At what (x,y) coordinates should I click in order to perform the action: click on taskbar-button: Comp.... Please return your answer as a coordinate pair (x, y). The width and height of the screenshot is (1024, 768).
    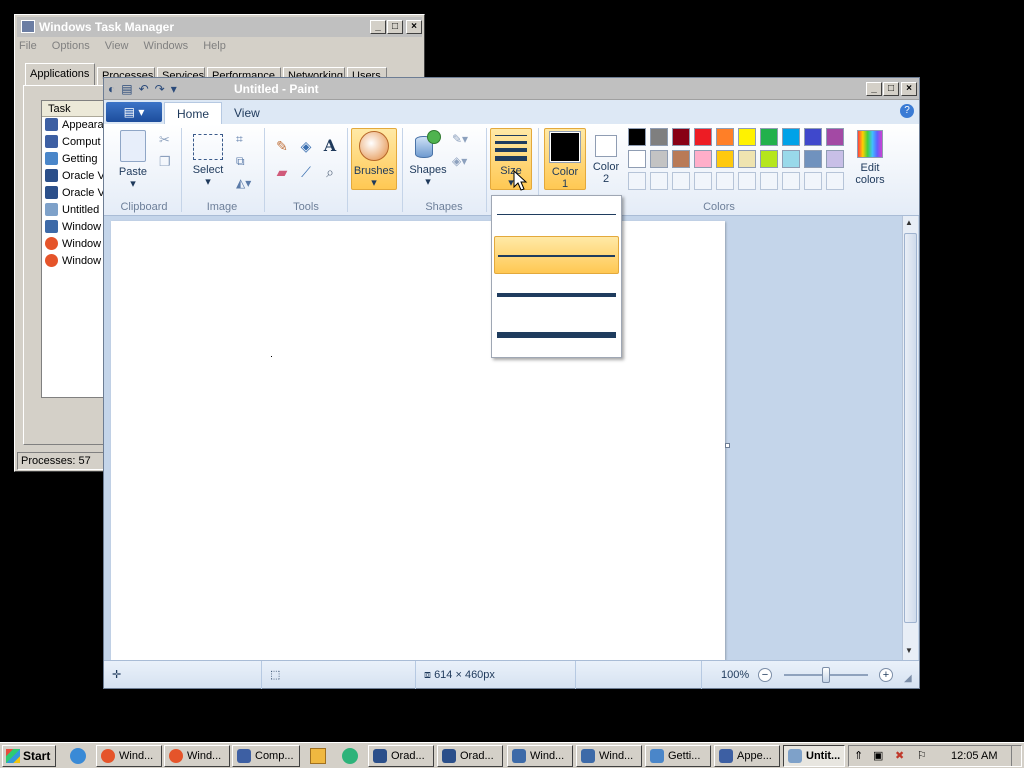
    Looking at the image, I should click on (266, 756).